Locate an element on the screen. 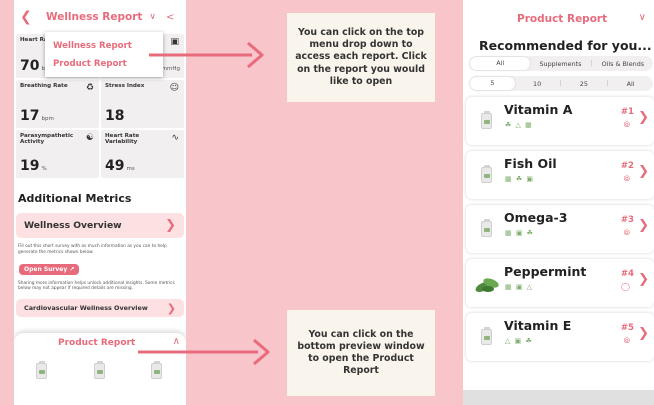  product-card-vitamin-e: Vitamin E △ ▣ ☘ #5 ⦾ ❯ is located at coordinates (560, 337).